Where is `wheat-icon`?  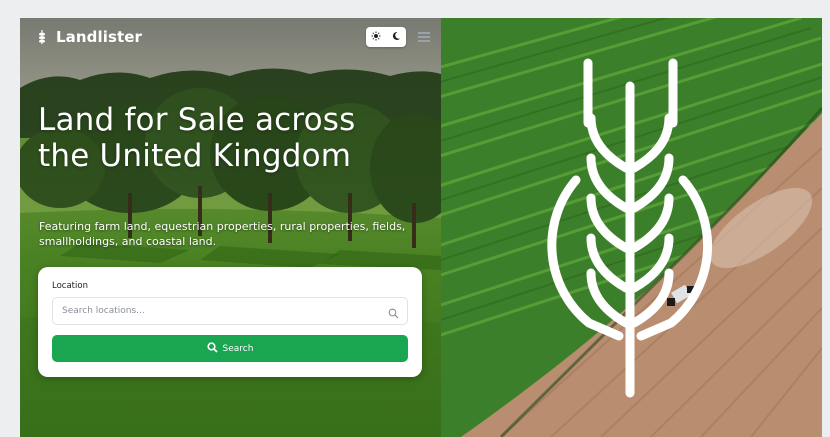
wheat-icon is located at coordinates (42, 37).